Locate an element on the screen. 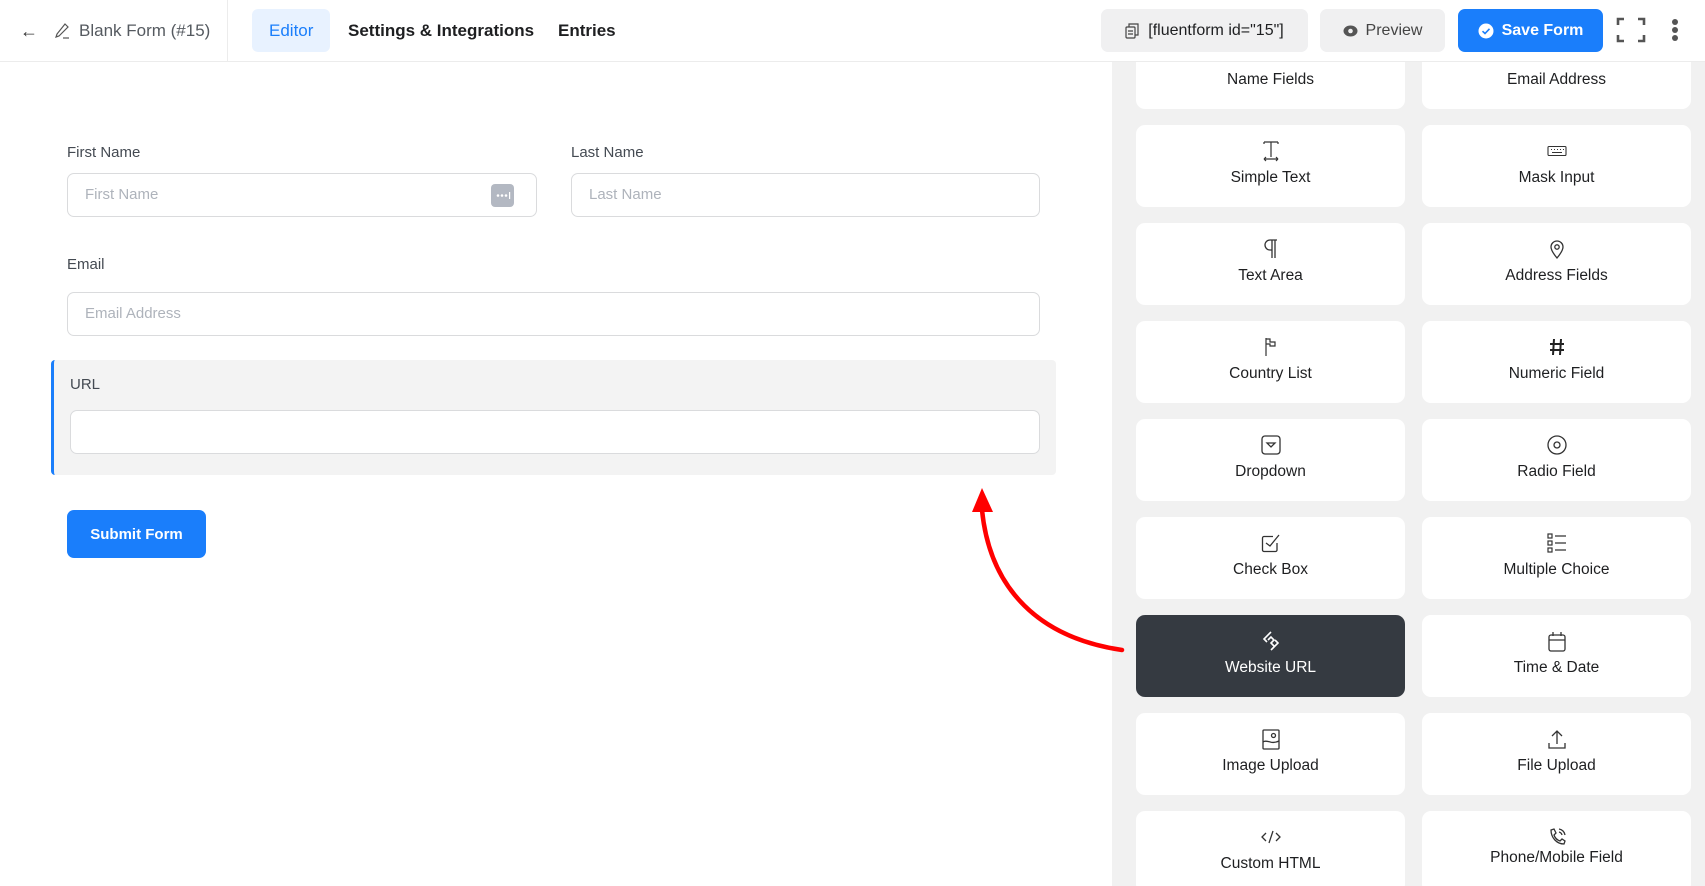 This screenshot has height=886, width=1705. field-card-simple-text: Simple Text is located at coordinates (1270, 166).